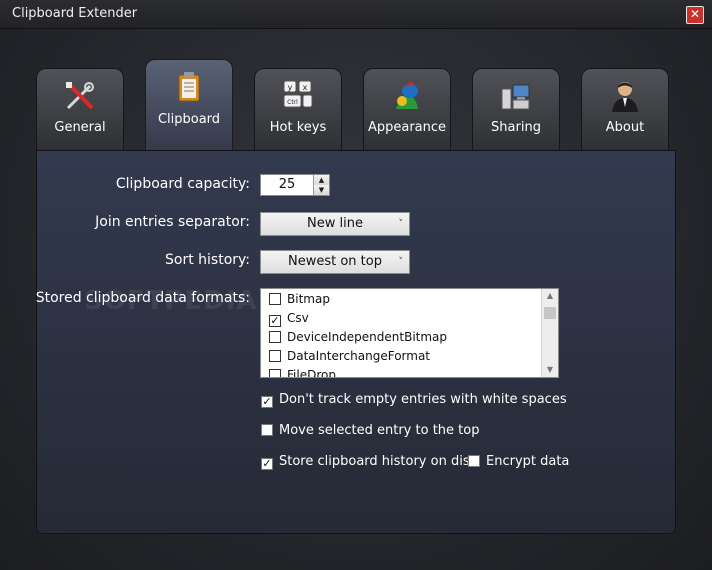 The height and width of the screenshot is (570, 712). What do you see at coordinates (311, 373) in the screenshot?
I see `list-item-label: FileDrop` at bounding box center [311, 373].